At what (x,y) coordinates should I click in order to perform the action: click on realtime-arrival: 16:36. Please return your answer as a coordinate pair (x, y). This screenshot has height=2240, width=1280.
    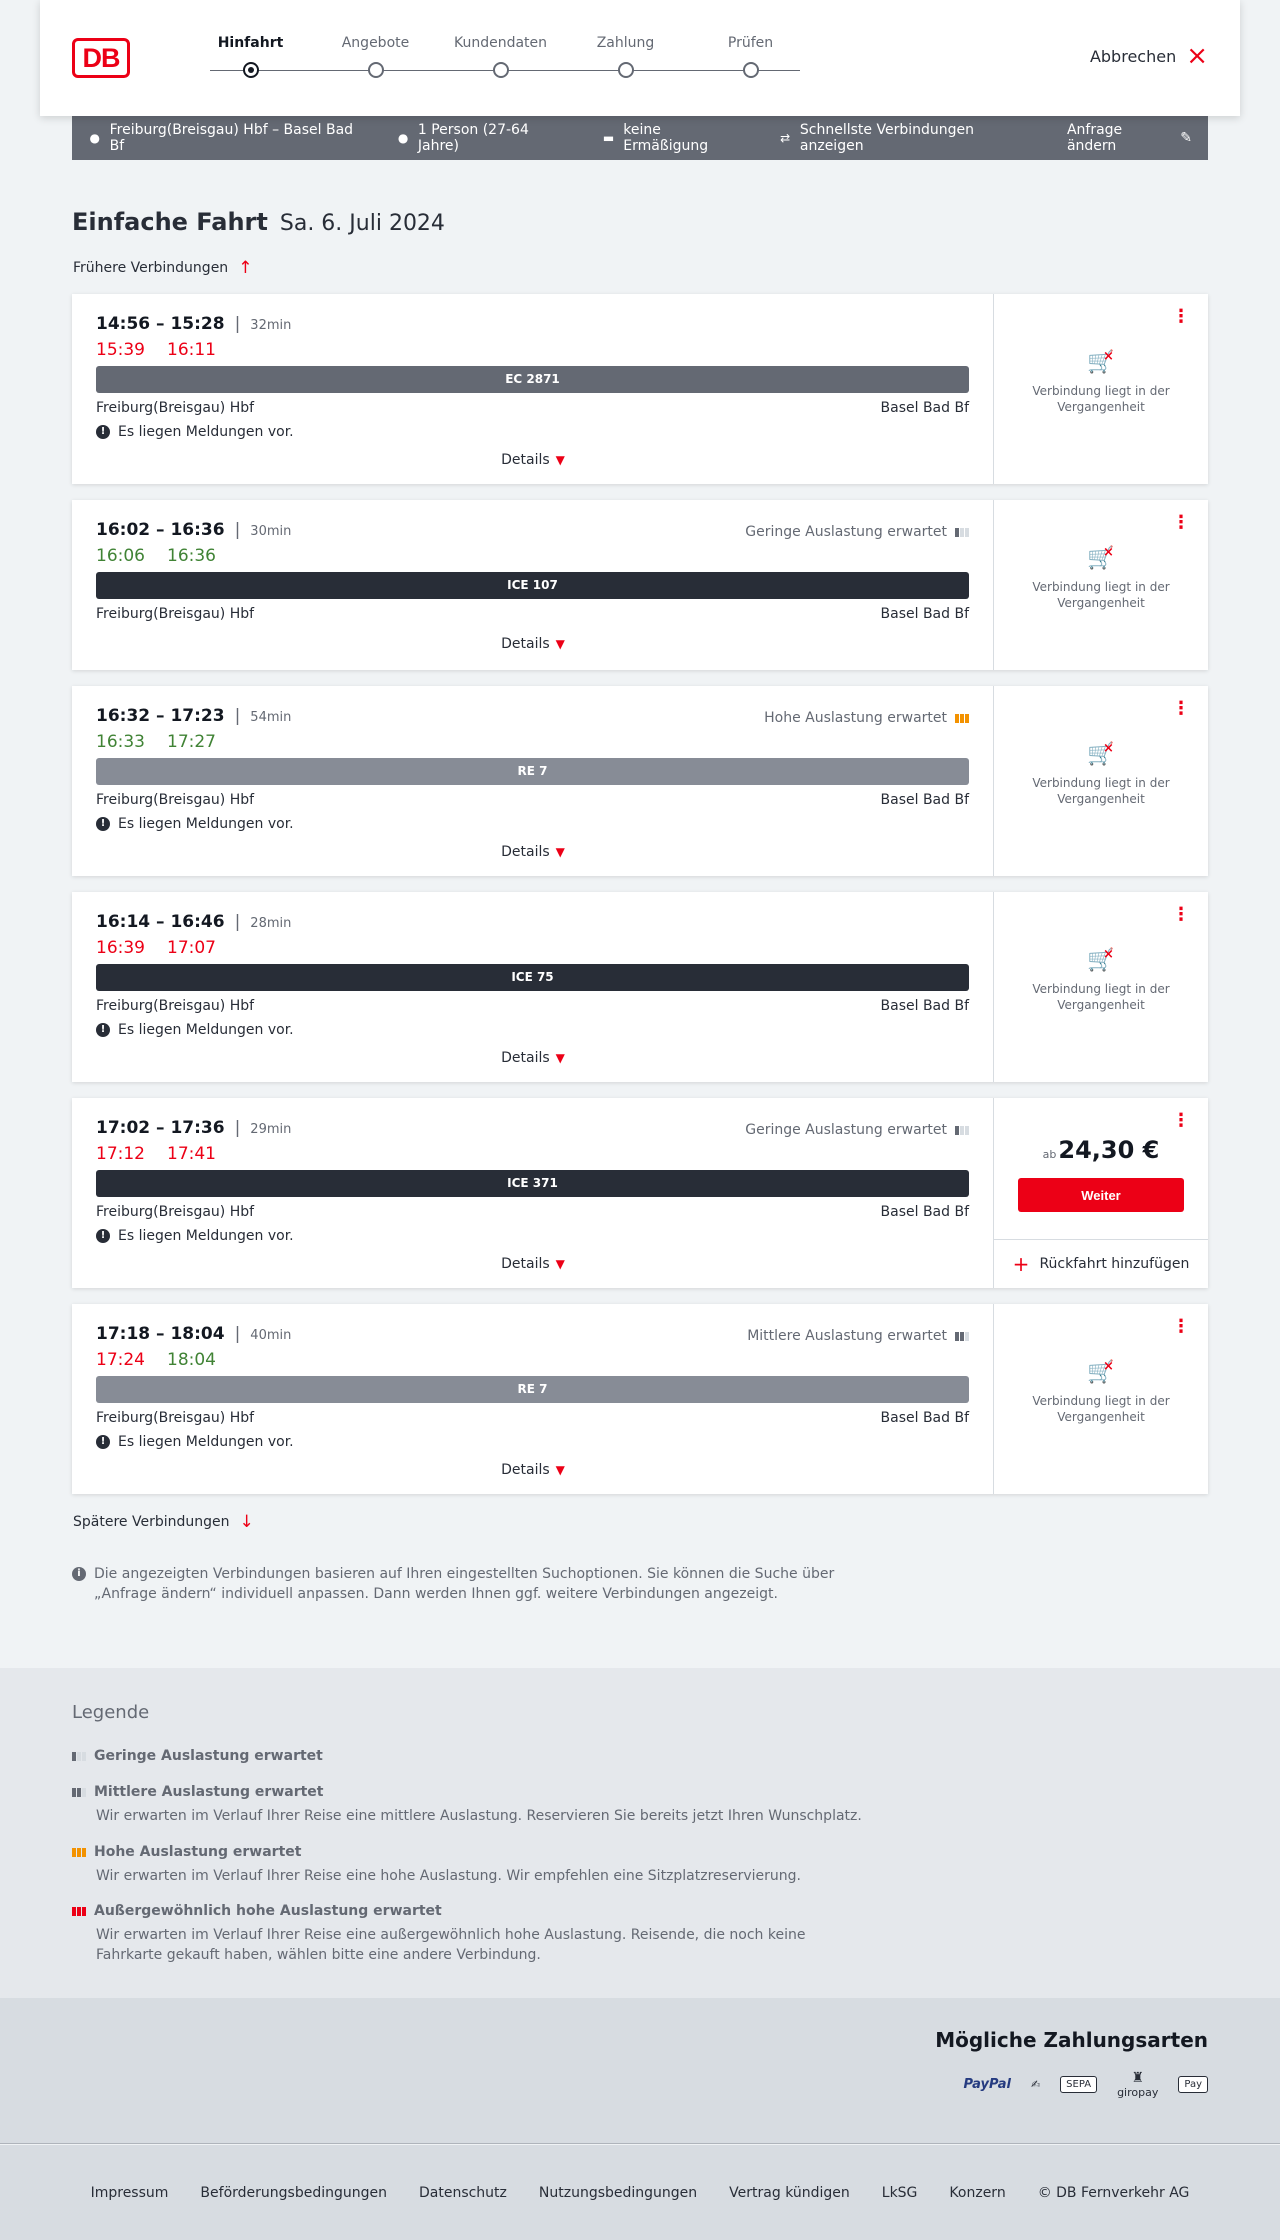
    Looking at the image, I should click on (191, 556).